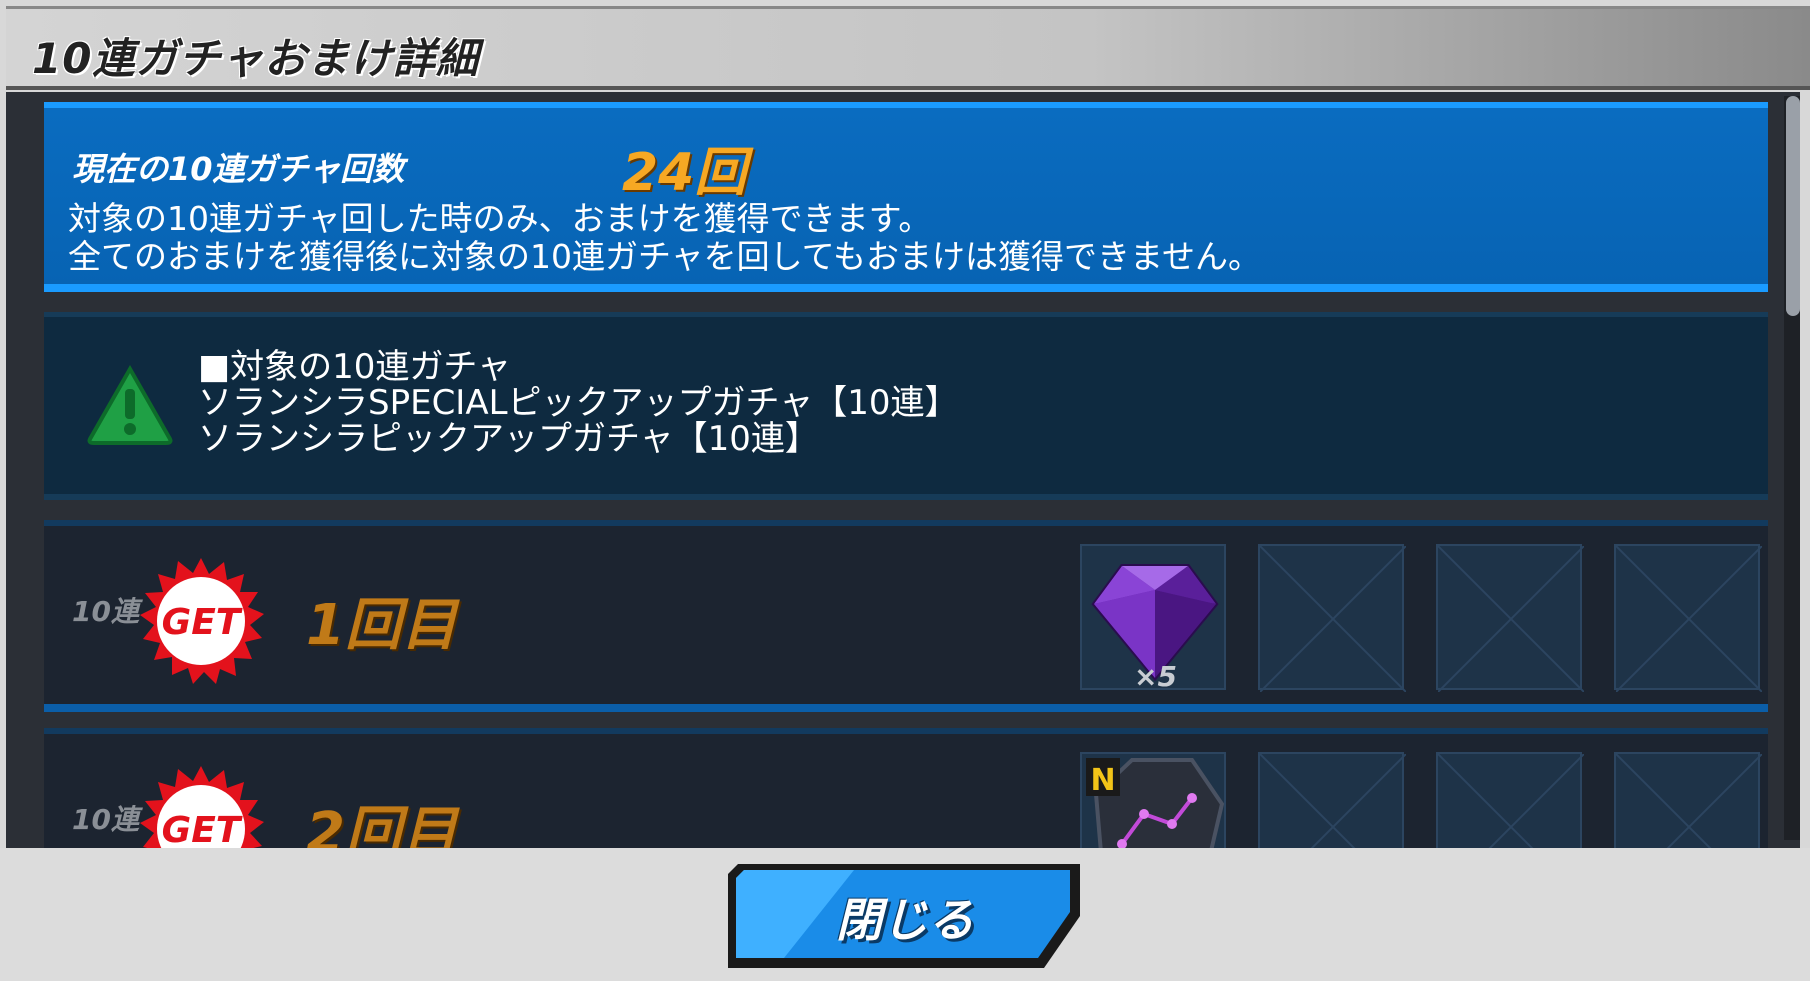  What do you see at coordinates (256, 58) in the screenshot?
I see `dialog-title: 10連ガチャおまけ詳細` at bounding box center [256, 58].